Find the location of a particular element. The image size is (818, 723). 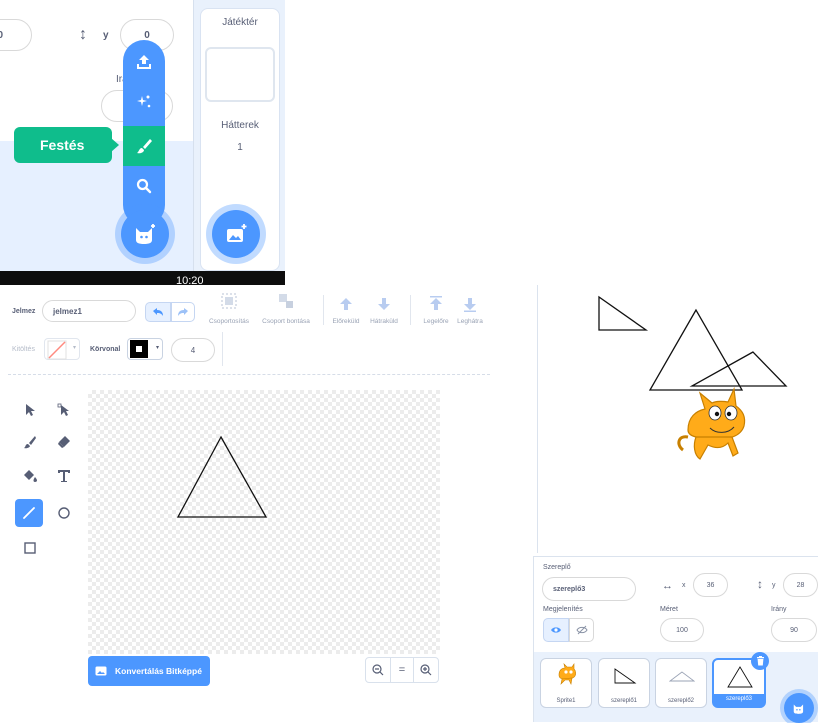

stage-area is located at coordinates (677, 419).